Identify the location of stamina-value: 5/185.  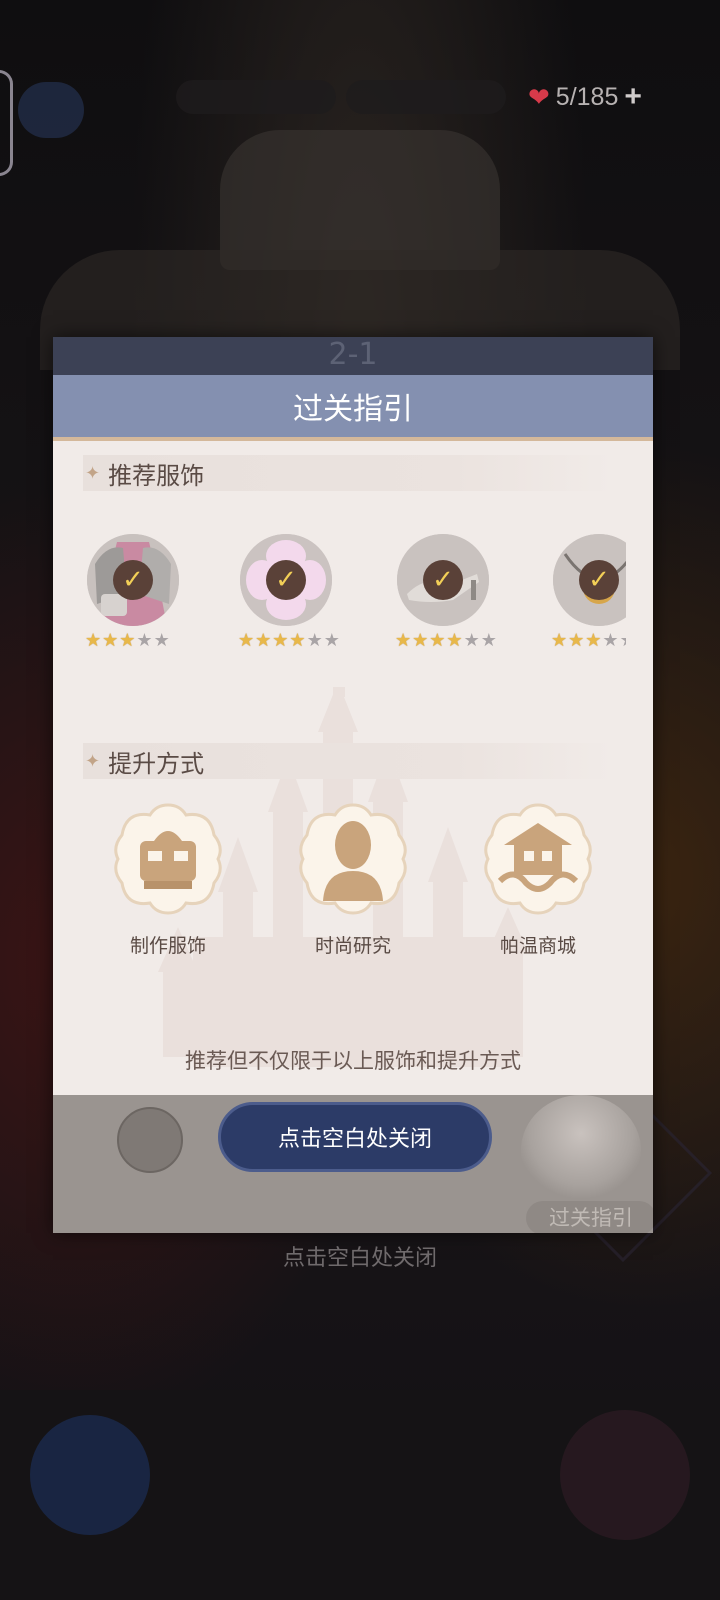
(587, 96).